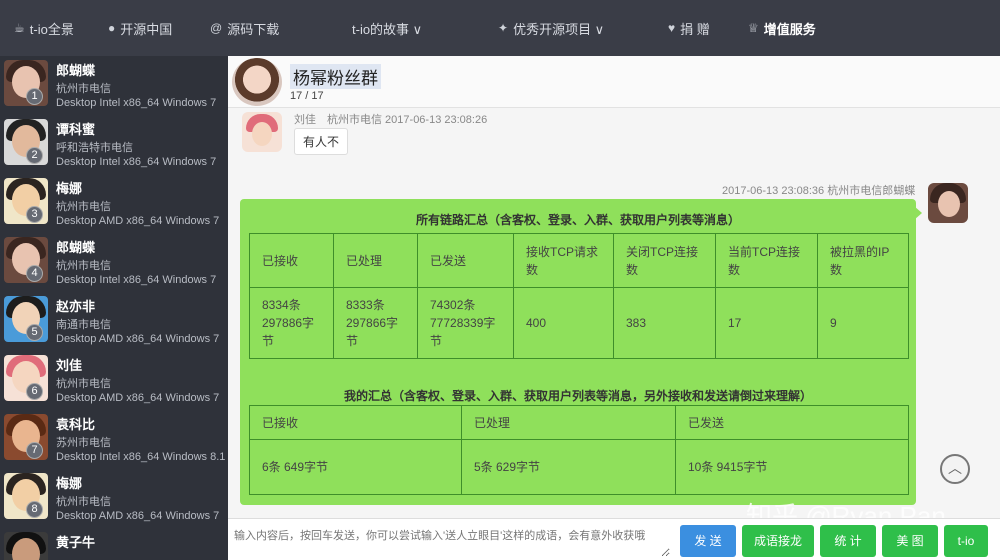 This screenshot has height=560, width=1000. Describe the element at coordinates (672, 28) in the screenshot. I see `heart-icon: ♥` at that location.